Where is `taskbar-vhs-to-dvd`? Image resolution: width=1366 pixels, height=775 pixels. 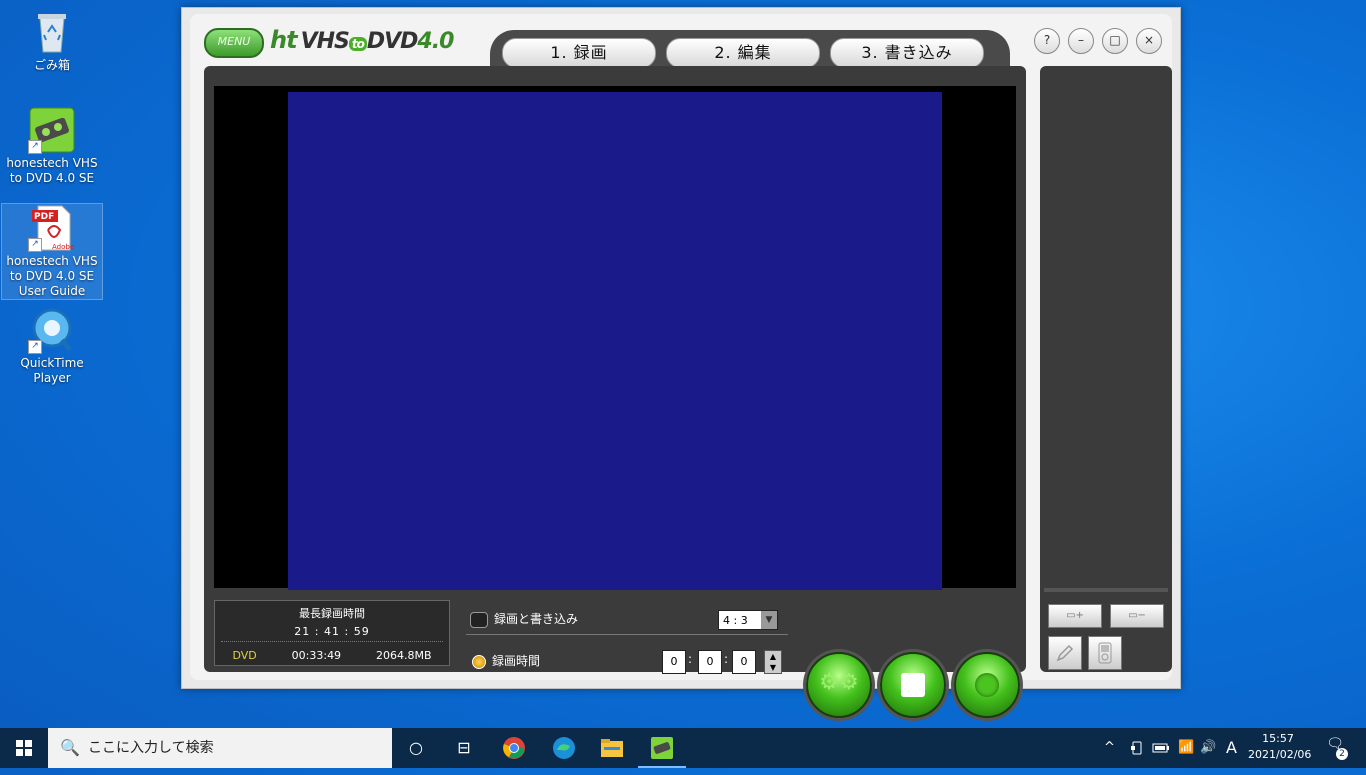
taskbar-vhs-to-dvd is located at coordinates (662, 748).